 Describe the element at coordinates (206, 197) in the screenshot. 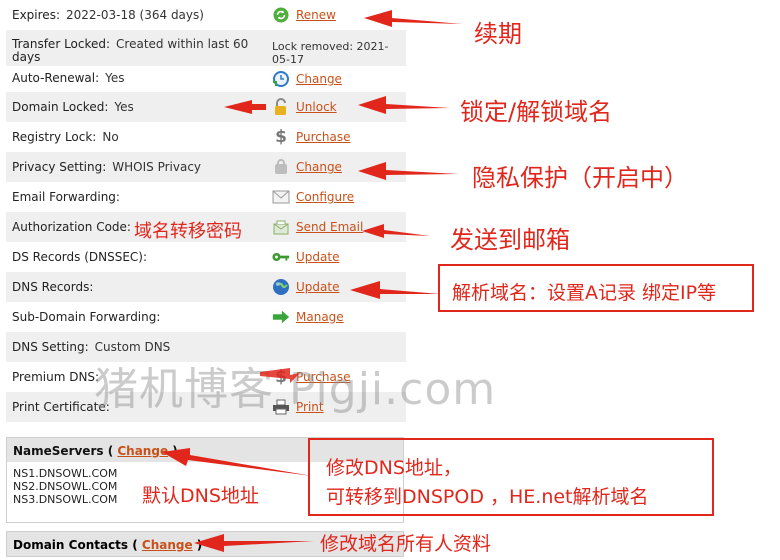

I see `row-email-forwarding: Email Forwarding: Configure` at that location.